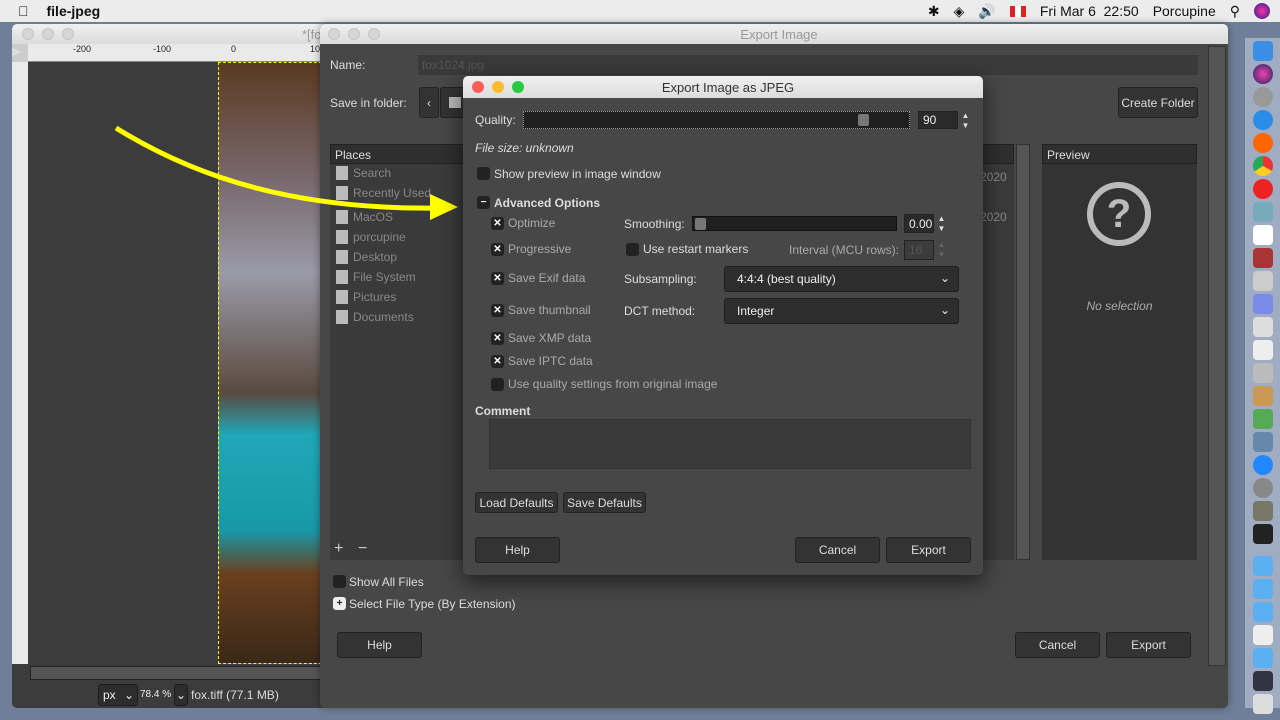  I want to click on cancel-button: Cancel, so click(837, 550).